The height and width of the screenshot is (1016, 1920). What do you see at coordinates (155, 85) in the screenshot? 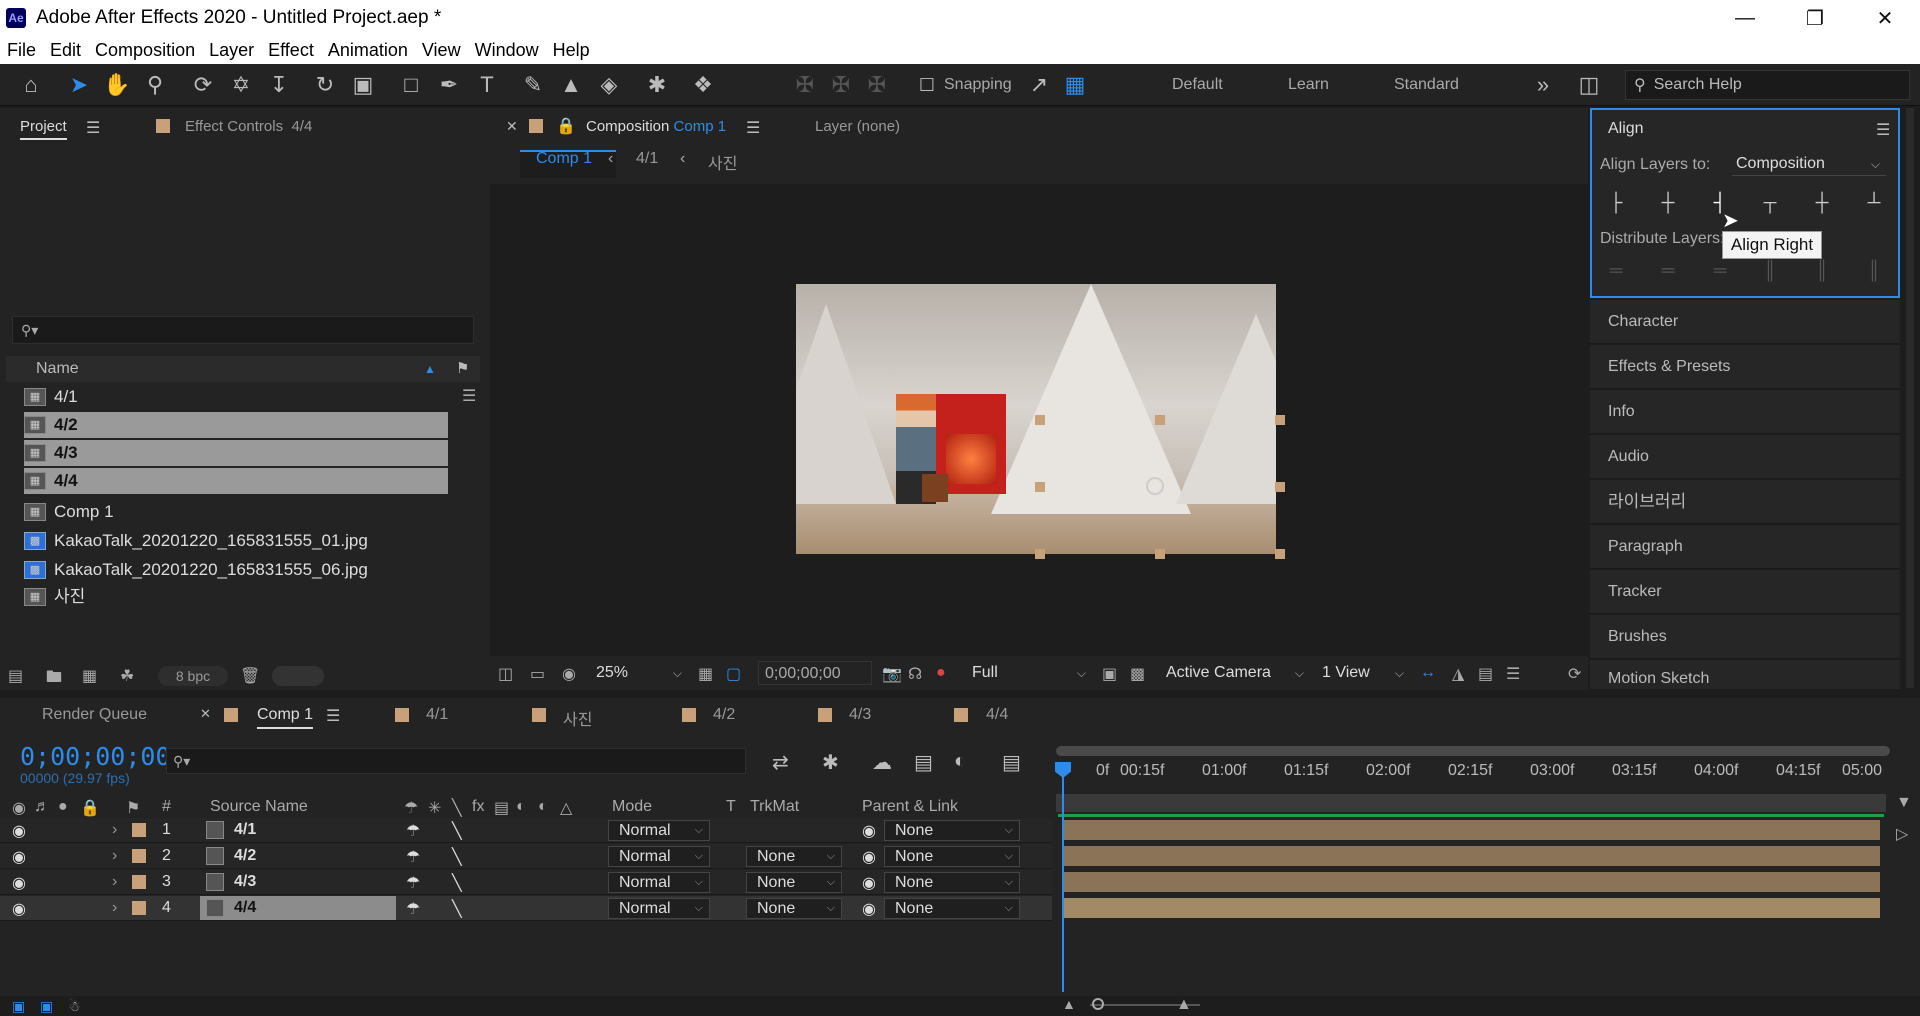
I see `zoom-tool-icon: ⚲` at bounding box center [155, 85].